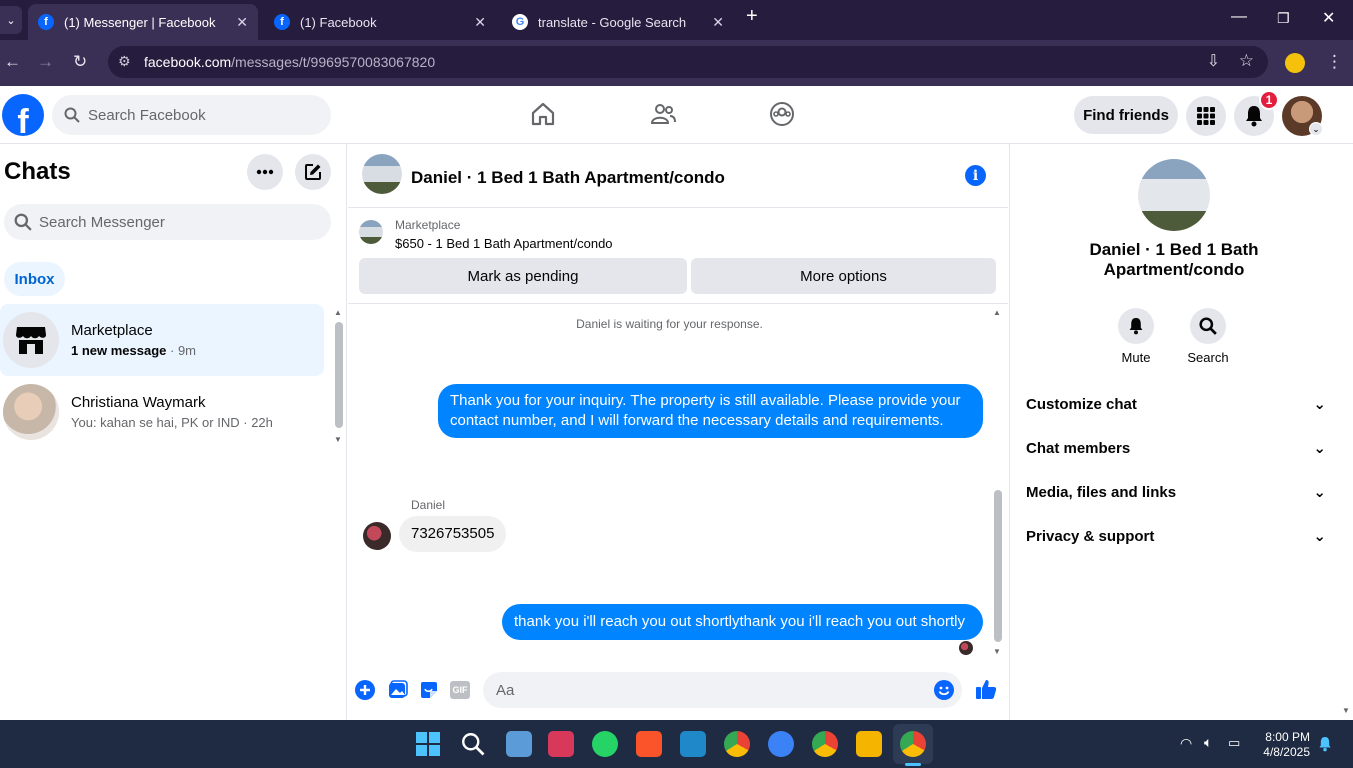 The width and height of the screenshot is (1353, 768). What do you see at coordinates (162, 340) in the screenshot?
I see `chat-item-marketplace: Marketplace 1 new message · 9m` at bounding box center [162, 340].